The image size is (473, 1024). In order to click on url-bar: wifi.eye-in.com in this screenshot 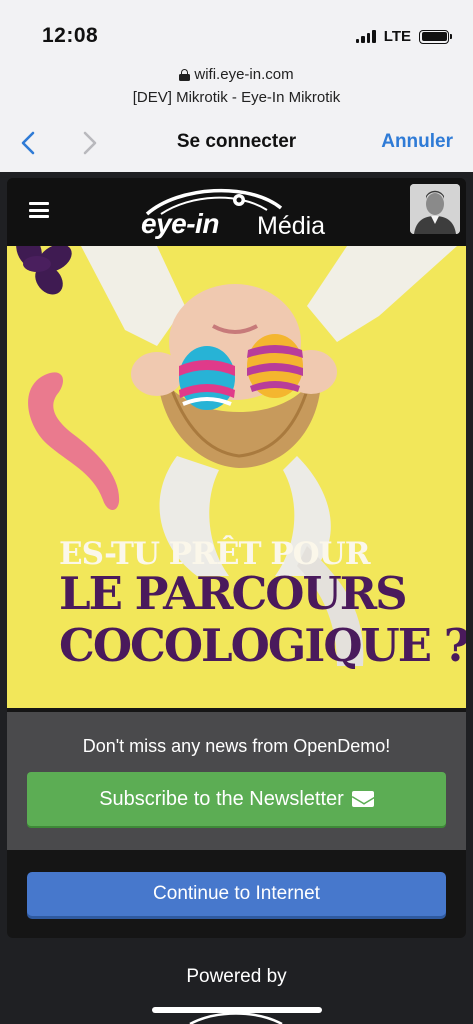, I will do `click(236, 74)`.